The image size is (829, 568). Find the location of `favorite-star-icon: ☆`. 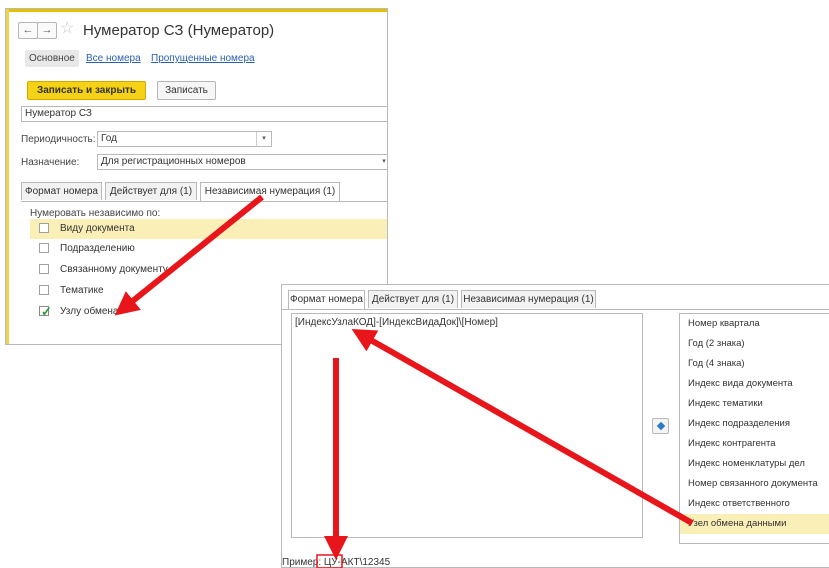

favorite-star-icon: ☆ is located at coordinates (67, 29).